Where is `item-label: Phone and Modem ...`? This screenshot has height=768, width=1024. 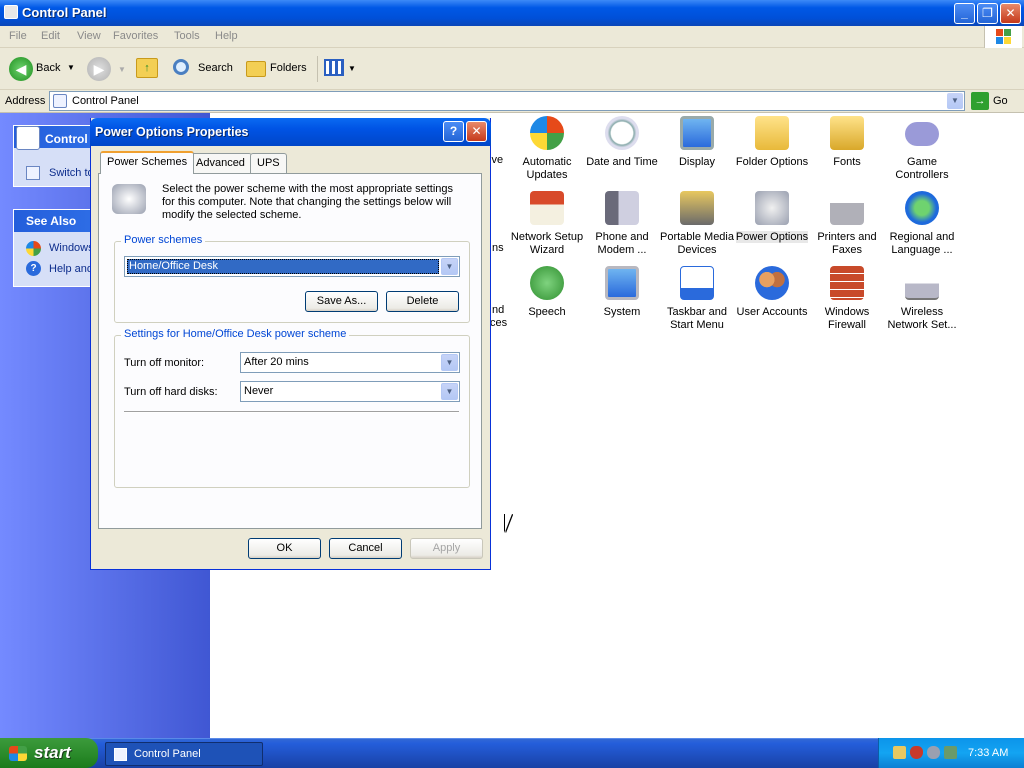
item-label: Phone and Modem ... is located at coordinates (622, 243).